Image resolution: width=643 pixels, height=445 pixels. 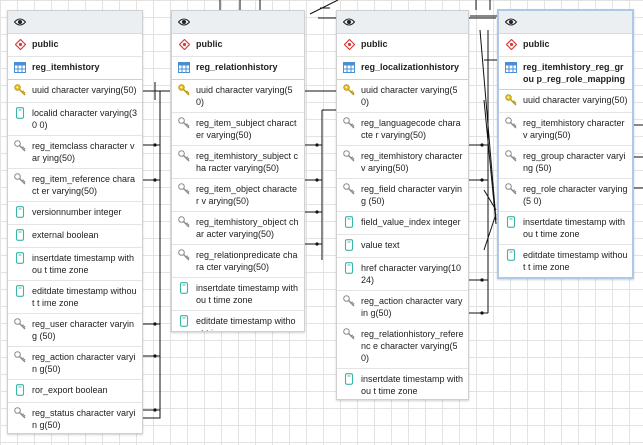 I want to click on column-label: reg_item_object character v arying(50), so click(x=247, y=195).